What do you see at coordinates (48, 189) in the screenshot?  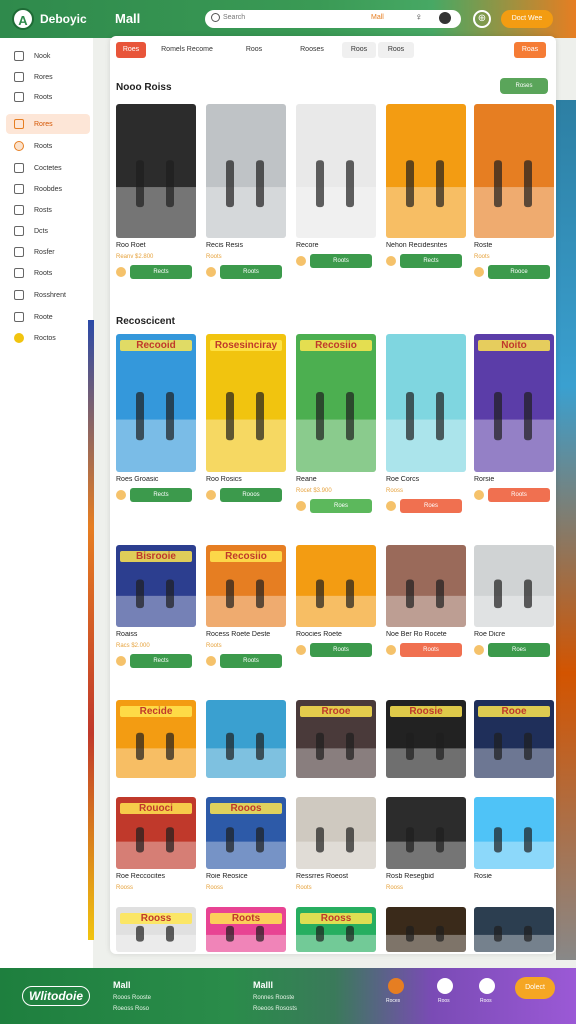 I see `sidebar-item-7: Roobdes` at bounding box center [48, 189].